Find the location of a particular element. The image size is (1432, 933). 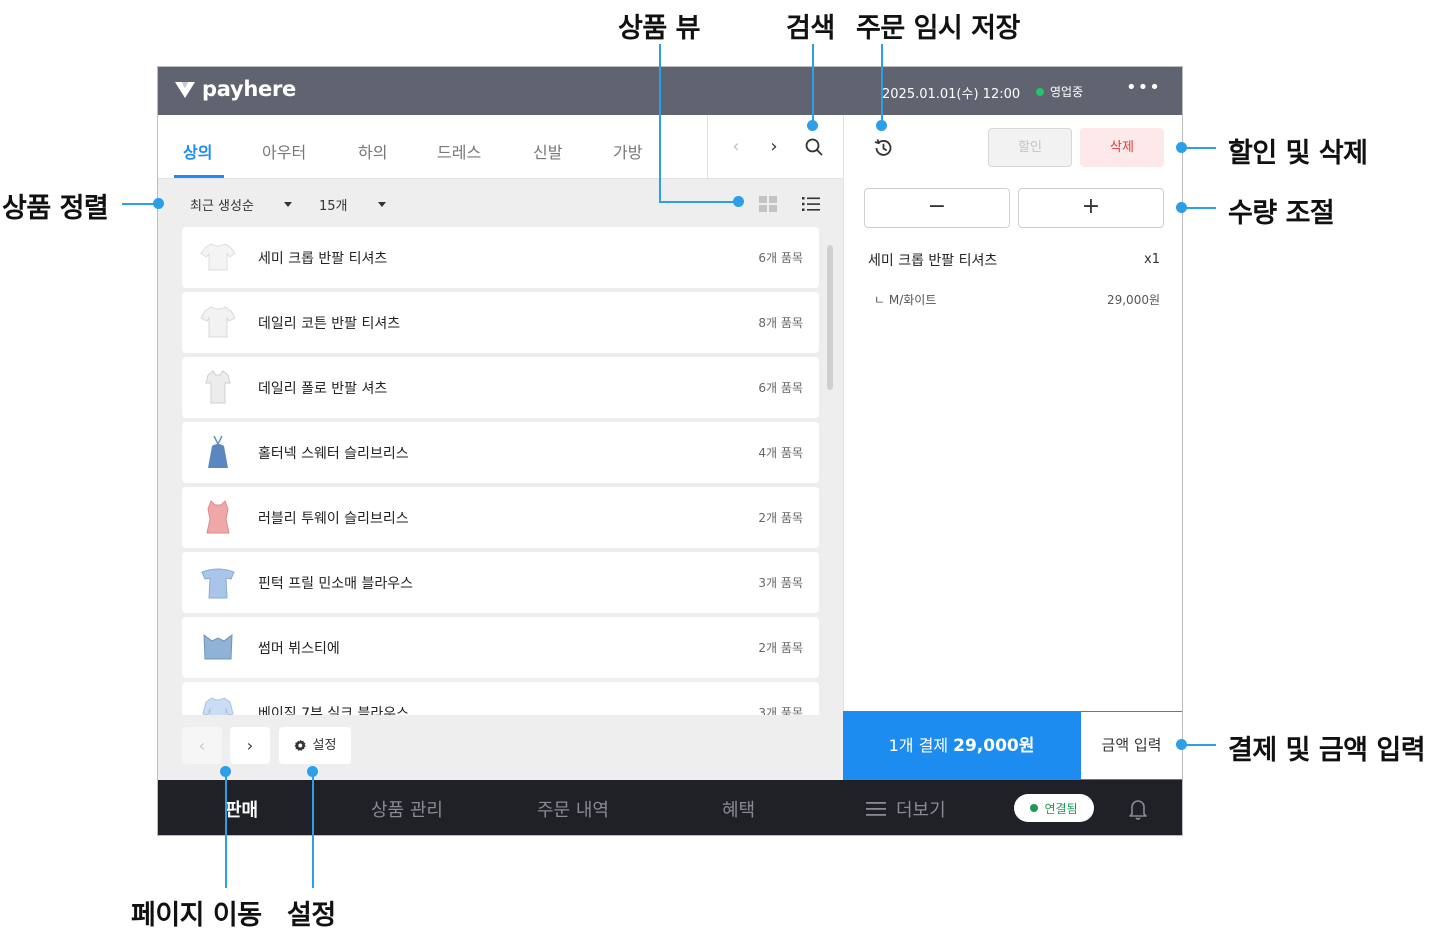

store-status: 영업중 is located at coordinates (1059, 91).